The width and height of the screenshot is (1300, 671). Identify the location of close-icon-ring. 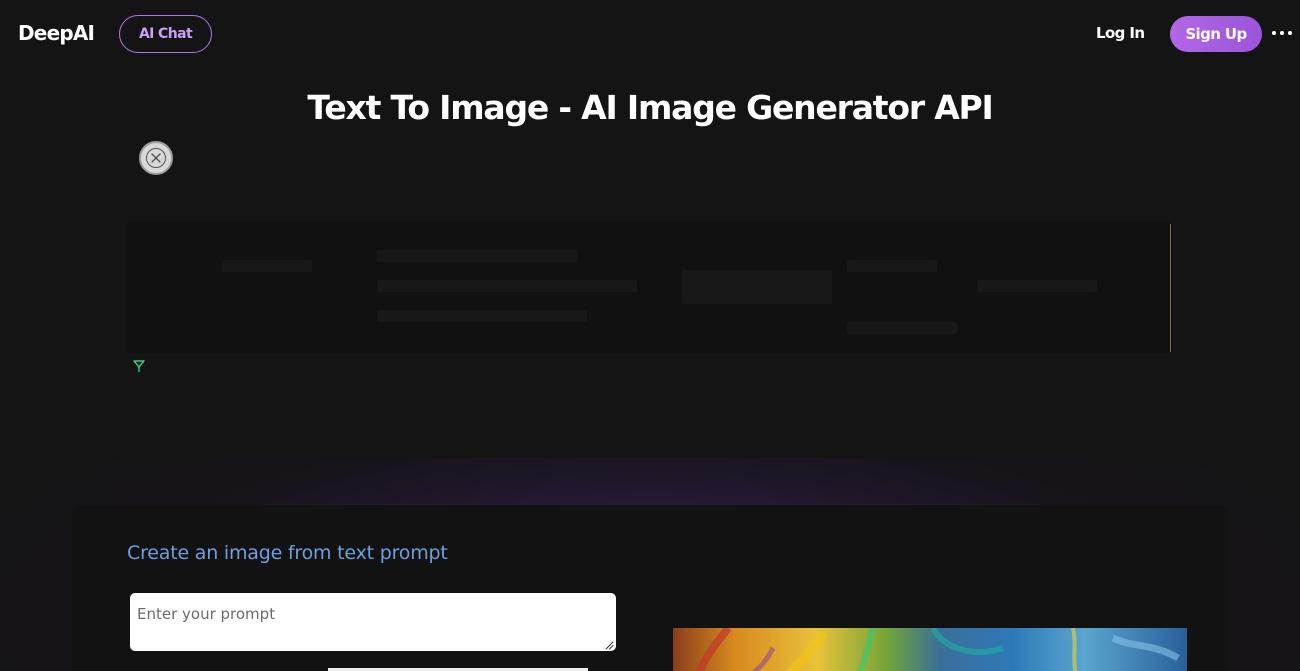
(156, 158).